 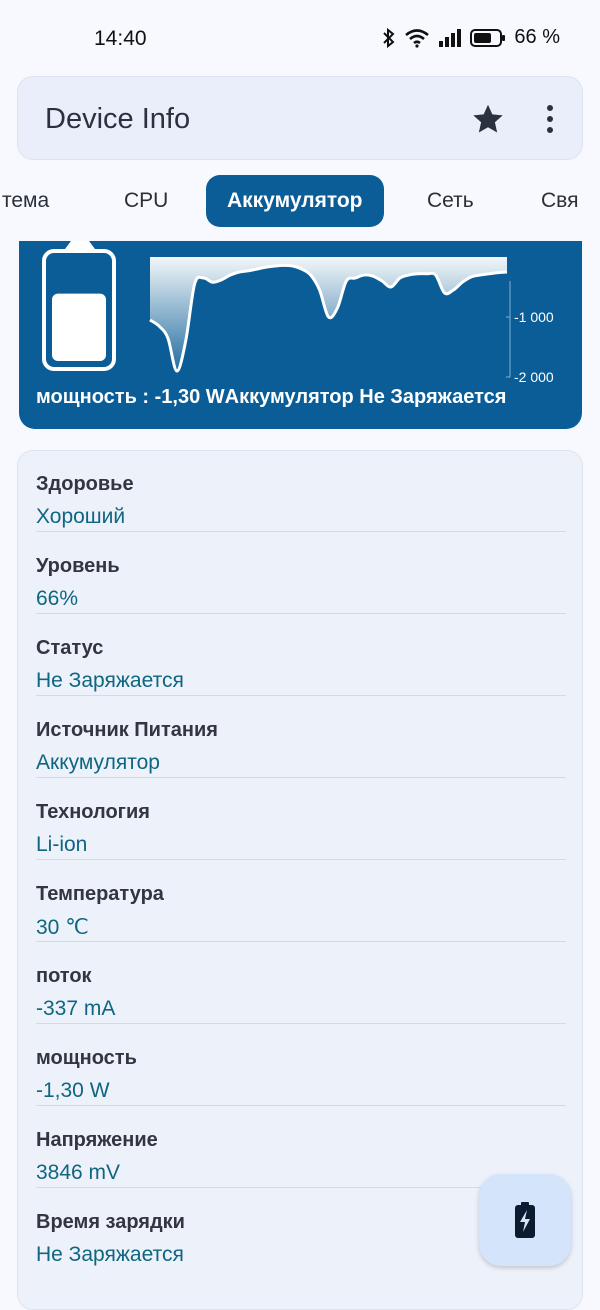 I want to click on info-value: 3846 mV, so click(x=78, y=1172).